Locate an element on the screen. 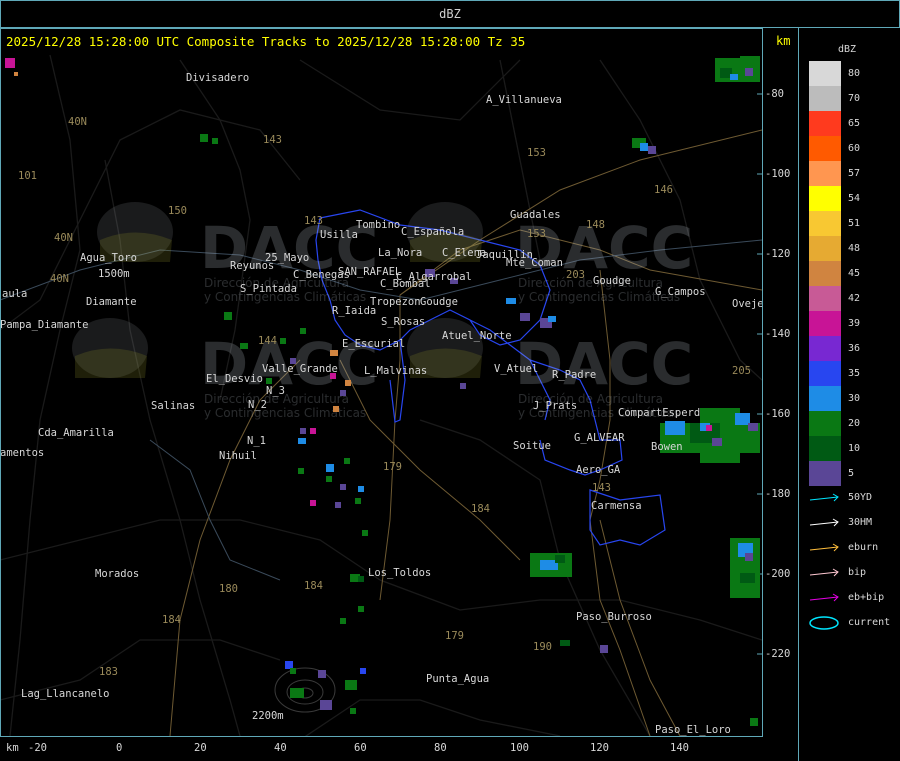  x-tick-label: 140 is located at coordinates (679, 748).